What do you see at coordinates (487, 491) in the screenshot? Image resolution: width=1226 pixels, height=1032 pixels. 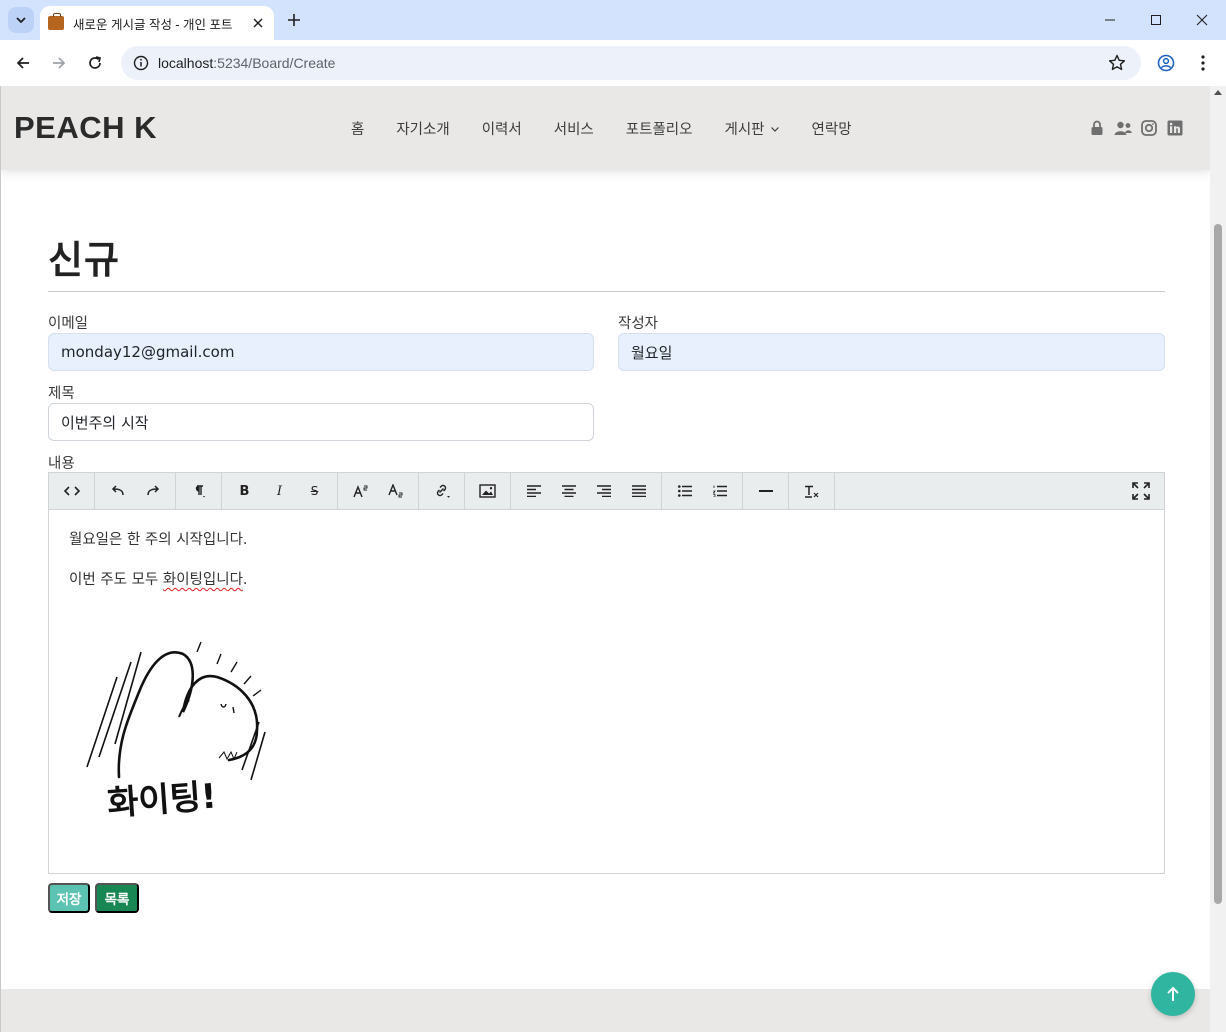 I see `image-icon` at bounding box center [487, 491].